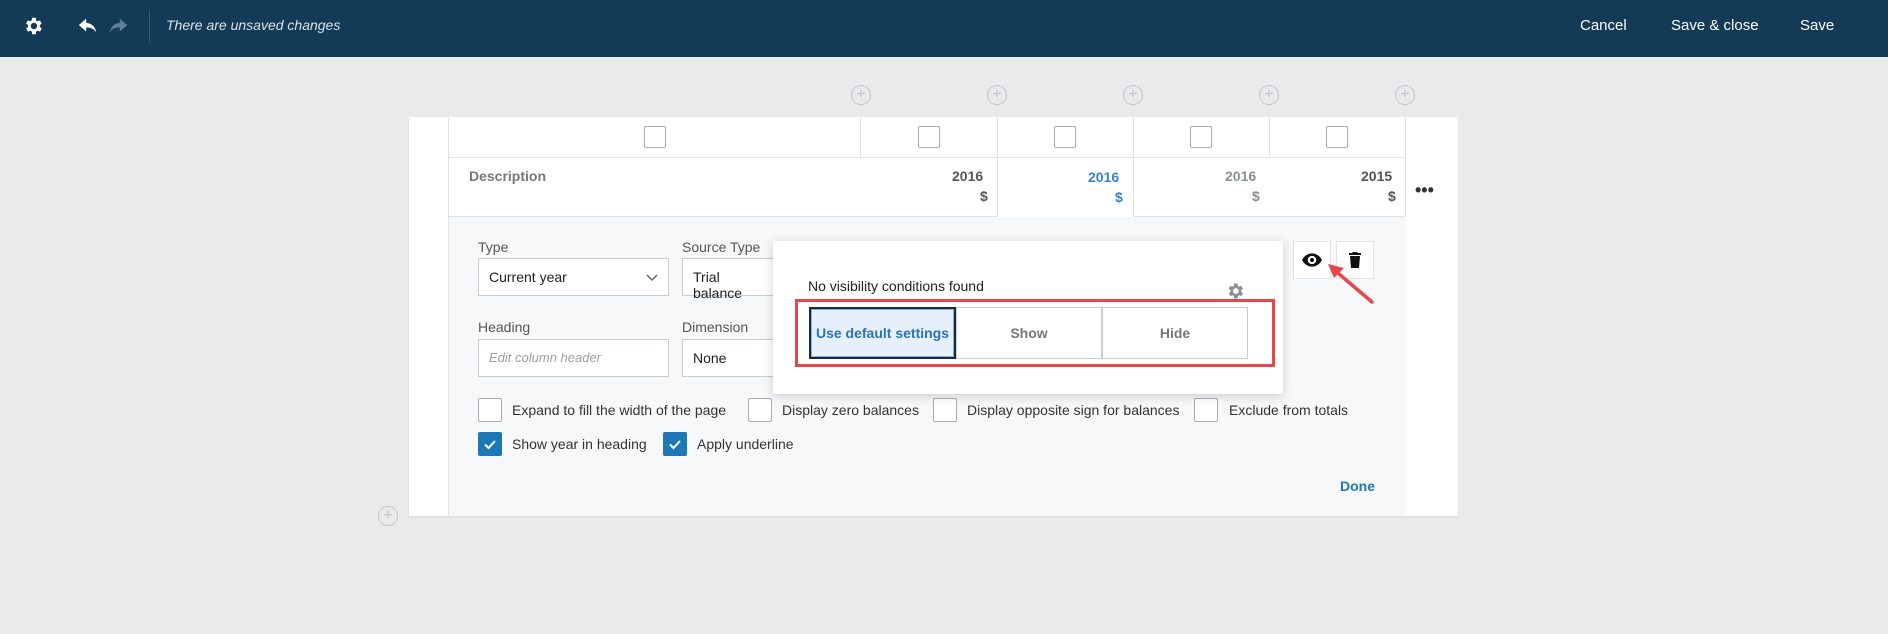 This screenshot has width=1888, height=634. I want to click on save-close-button: Save & close, so click(1715, 25).